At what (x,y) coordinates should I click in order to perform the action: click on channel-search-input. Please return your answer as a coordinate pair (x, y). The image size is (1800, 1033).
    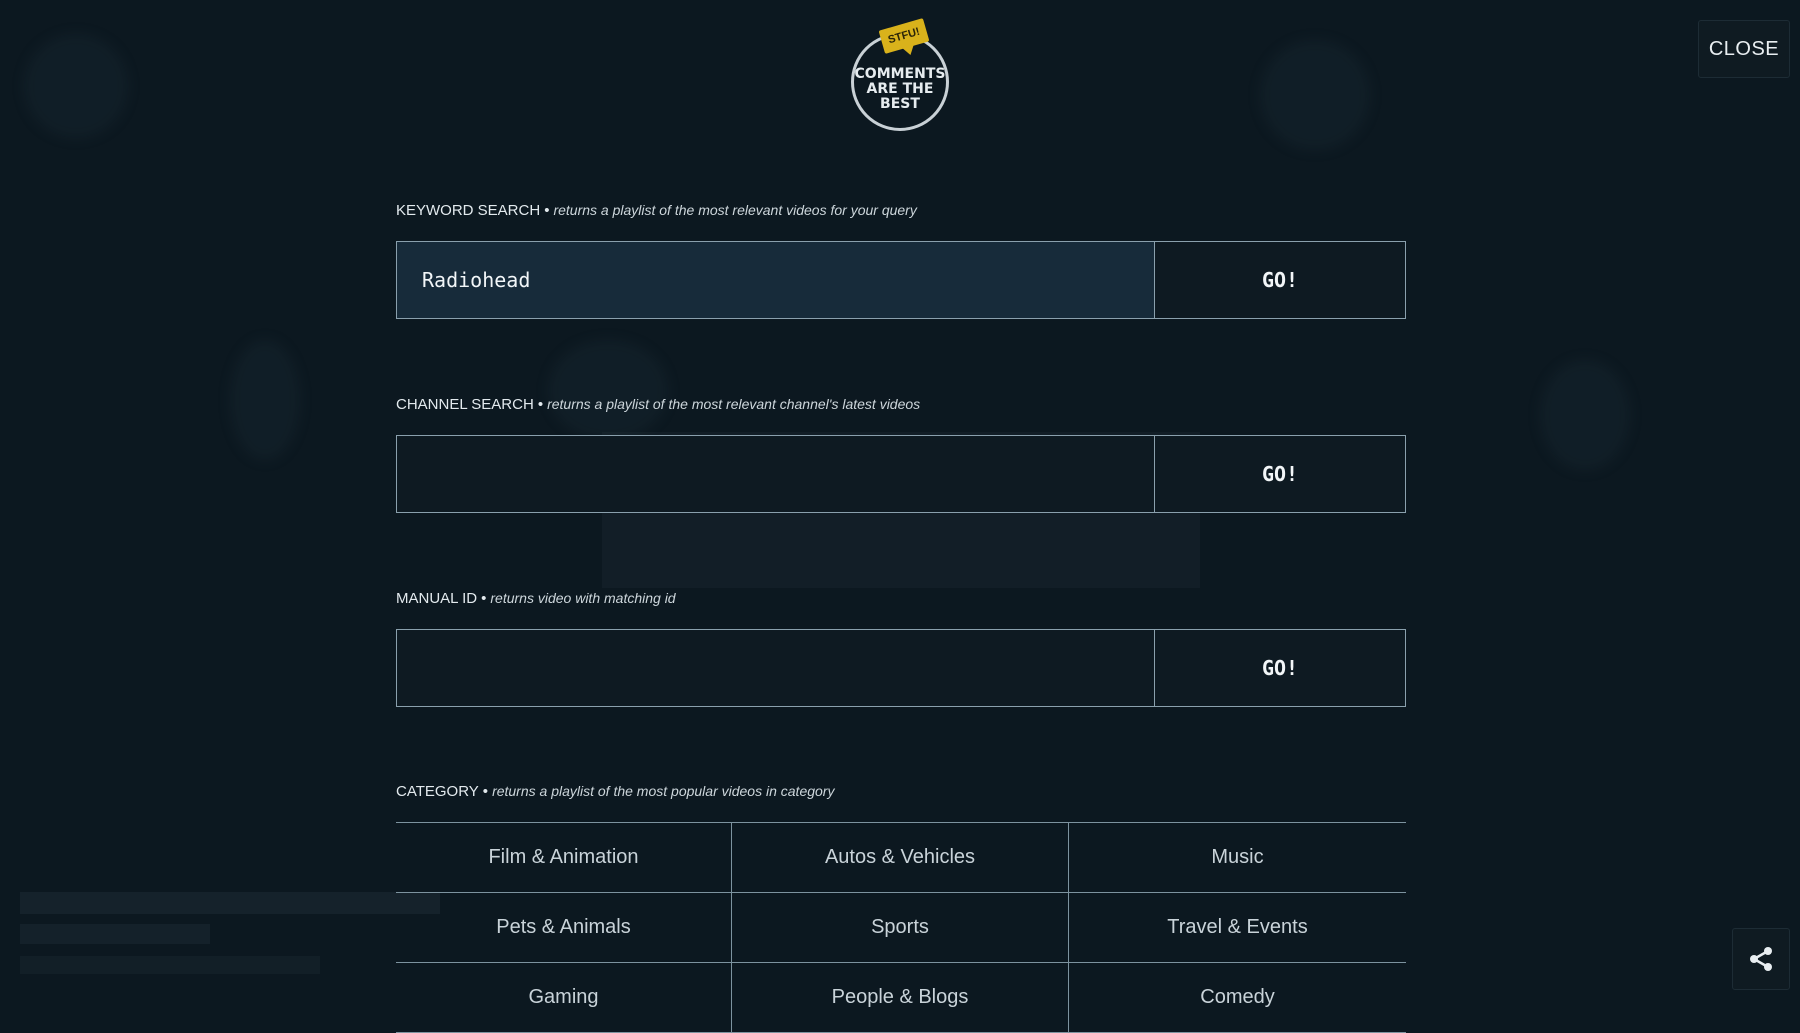
    Looking at the image, I should click on (775, 474).